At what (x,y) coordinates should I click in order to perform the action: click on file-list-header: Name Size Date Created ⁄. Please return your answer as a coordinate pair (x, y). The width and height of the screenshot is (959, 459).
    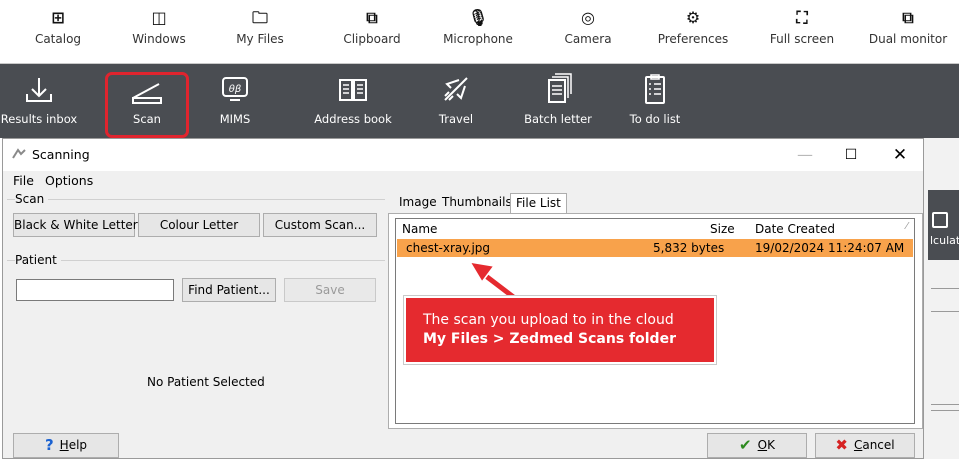
    Looking at the image, I should click on (655, 228).